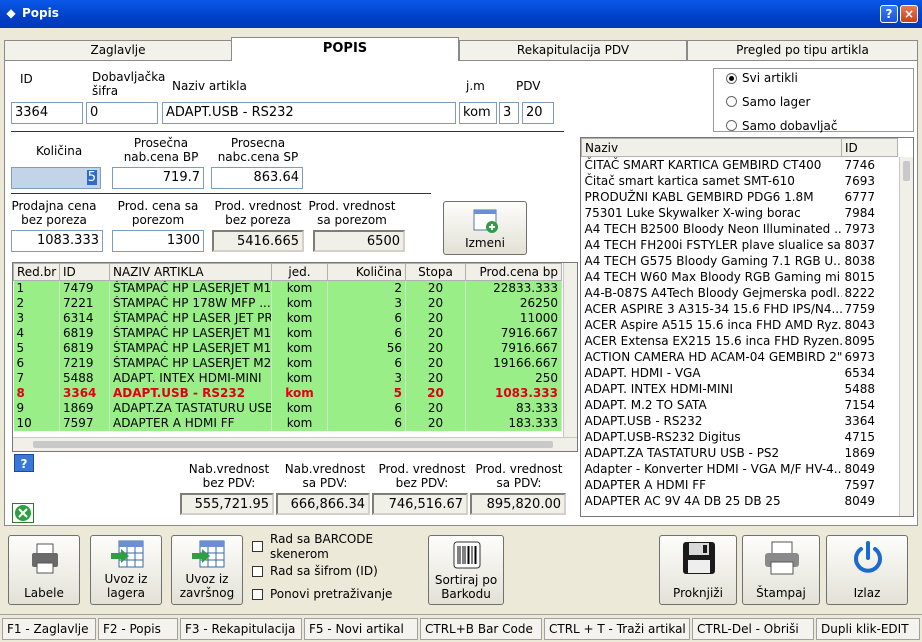  I want to click on grid-col-redbr: Red.br, so click(36, 272).